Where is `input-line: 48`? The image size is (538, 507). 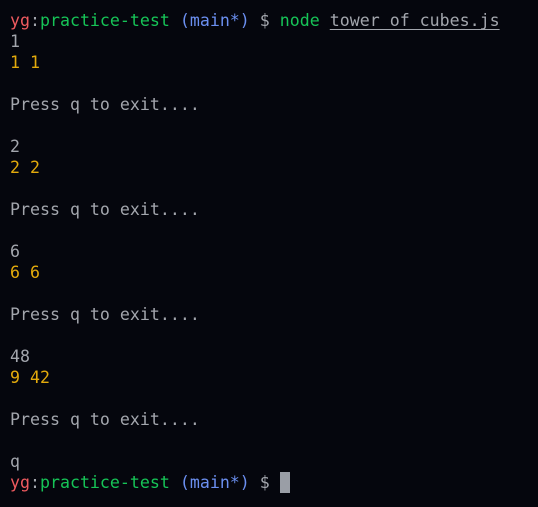
input-line: 48 is located at coordinates (20, 356).